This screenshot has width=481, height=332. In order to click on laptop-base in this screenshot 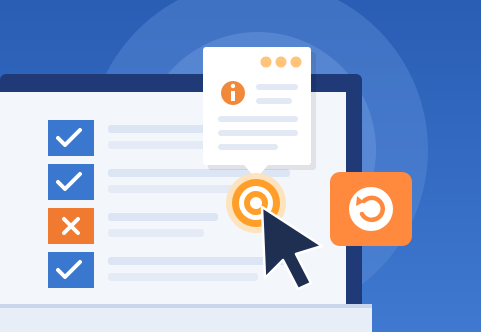, I will do `click(186, 318)`.